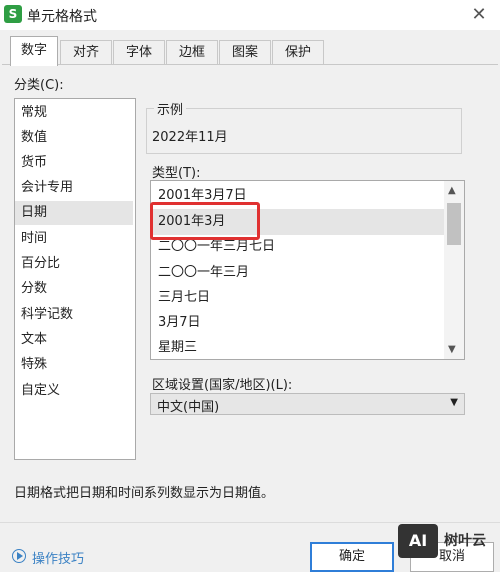  I want to click on type-item: 星期三, so click(297, 347).